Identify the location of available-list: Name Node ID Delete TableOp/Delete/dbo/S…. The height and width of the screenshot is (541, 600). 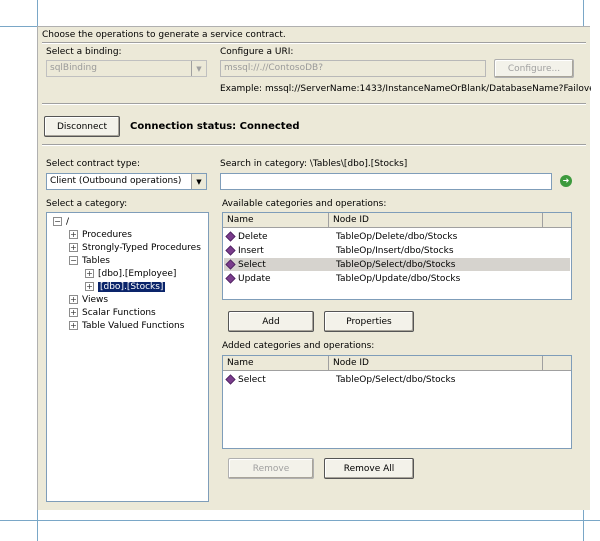
(397, 256).